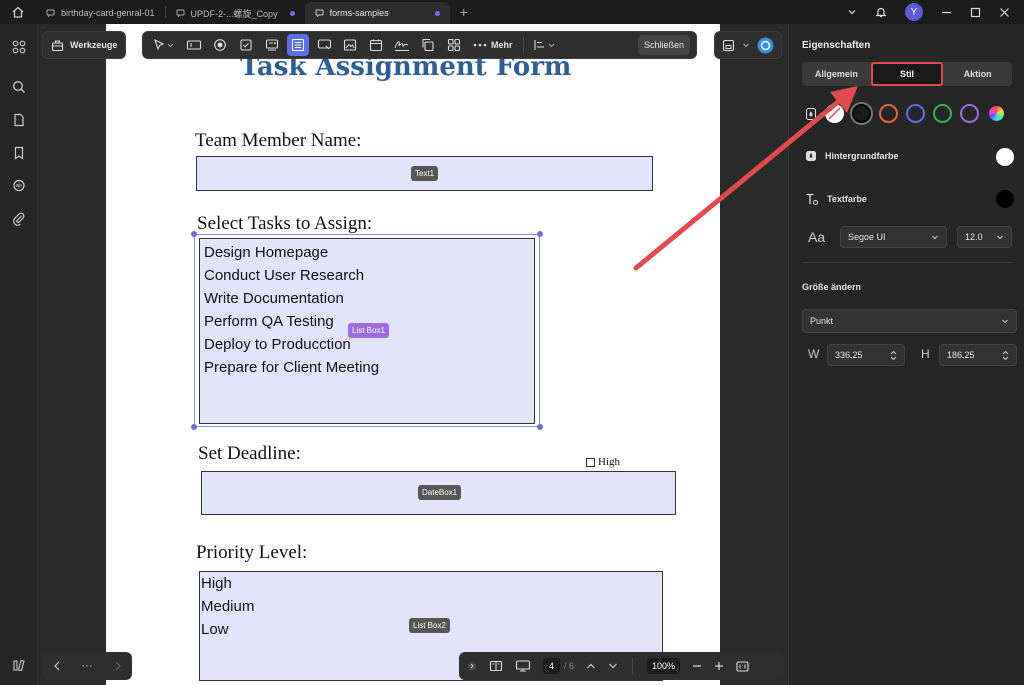  Describe the element at coordinates (227, 606) in the screenshot. I see `list-item: Medium` at that location.